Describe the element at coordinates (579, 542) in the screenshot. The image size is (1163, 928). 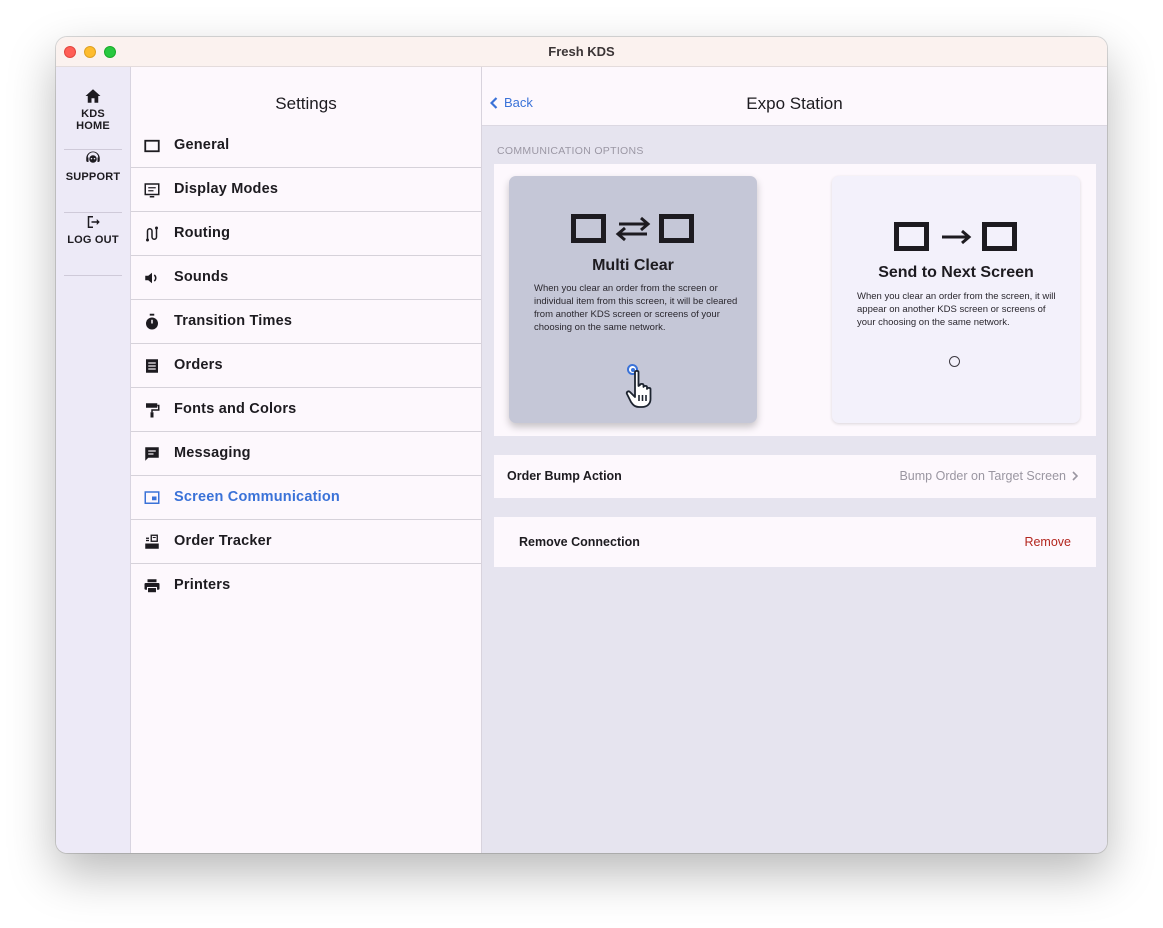
I see `remove-connection-label: Remove Connection` at that location.